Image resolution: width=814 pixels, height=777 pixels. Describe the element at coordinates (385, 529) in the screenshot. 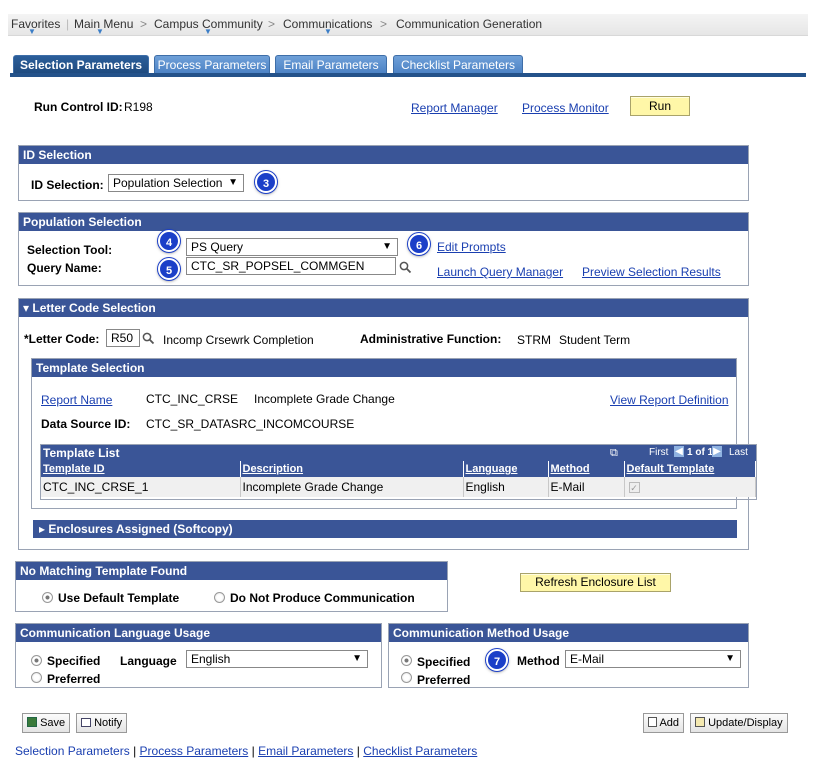

I see `enclosures-collapsible: ▸ Enclosures Assigned (Softcopy)` at that location.